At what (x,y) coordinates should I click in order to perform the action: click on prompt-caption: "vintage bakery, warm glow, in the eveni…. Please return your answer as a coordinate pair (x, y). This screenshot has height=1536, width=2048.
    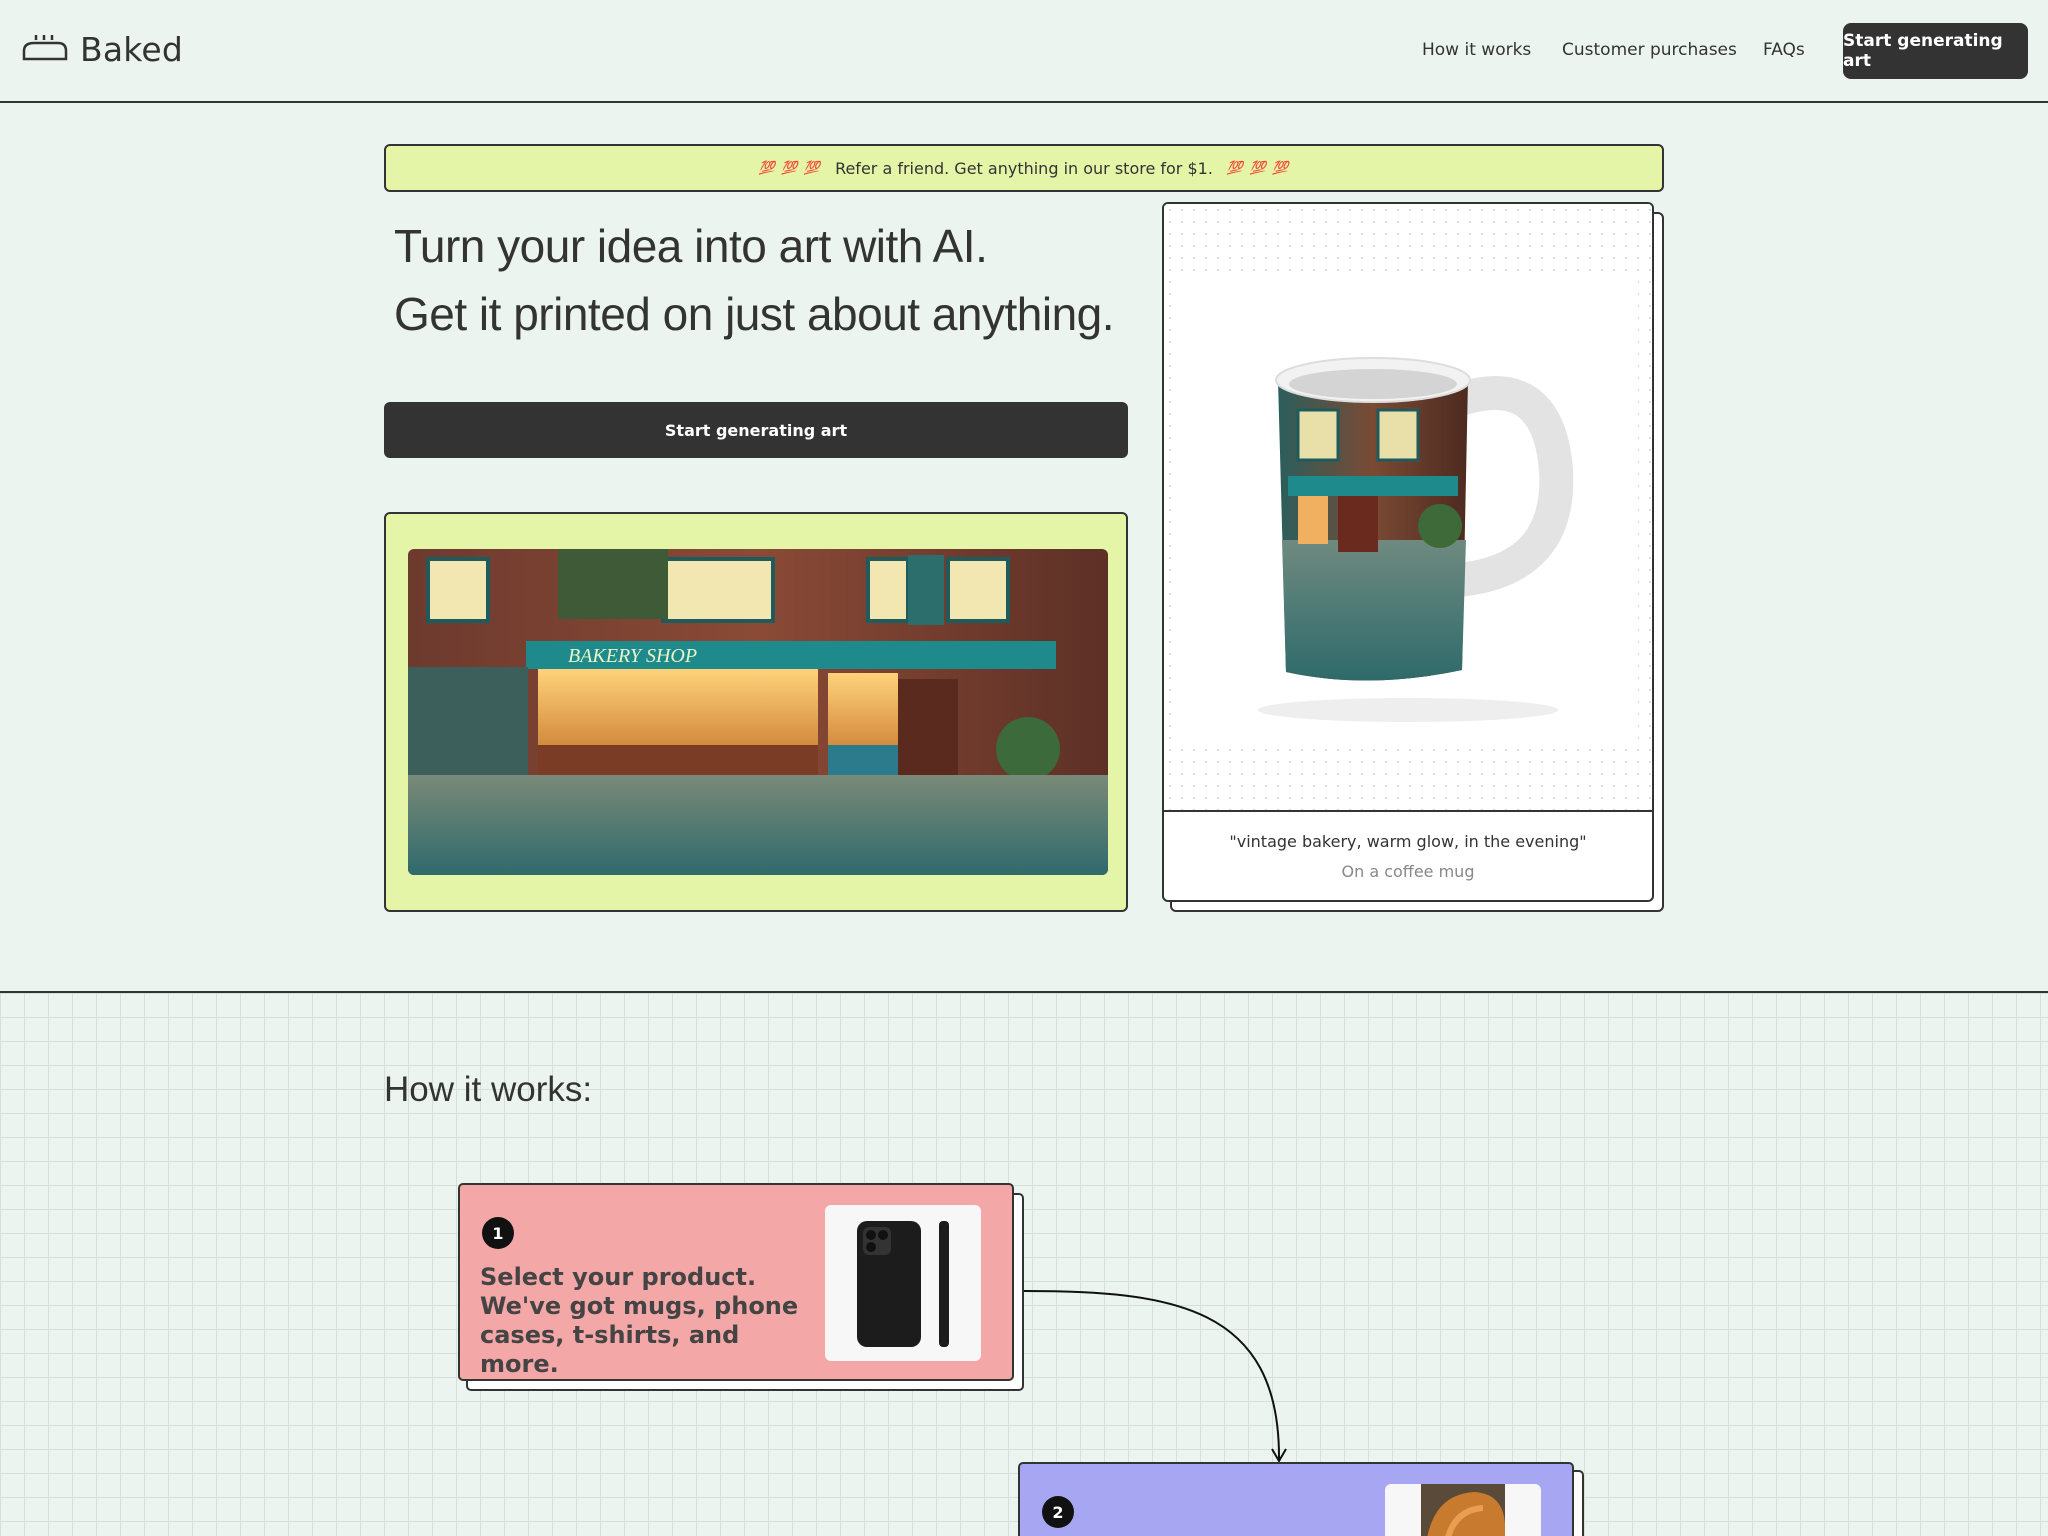
    Looking at the image, I should click on (1408, 841).